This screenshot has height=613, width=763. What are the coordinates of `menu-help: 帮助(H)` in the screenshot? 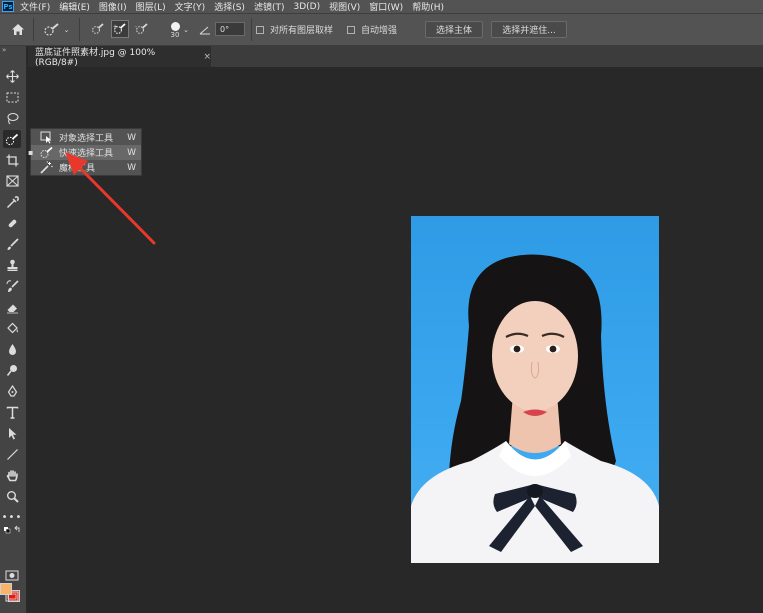 It's located at (428, 6).